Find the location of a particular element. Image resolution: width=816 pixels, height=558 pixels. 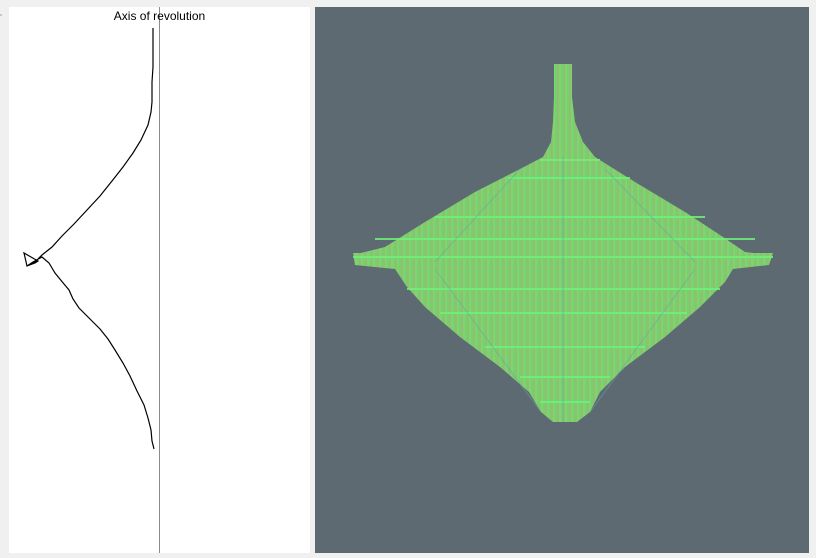

mesh-neck is located at coordinates (569, 110).